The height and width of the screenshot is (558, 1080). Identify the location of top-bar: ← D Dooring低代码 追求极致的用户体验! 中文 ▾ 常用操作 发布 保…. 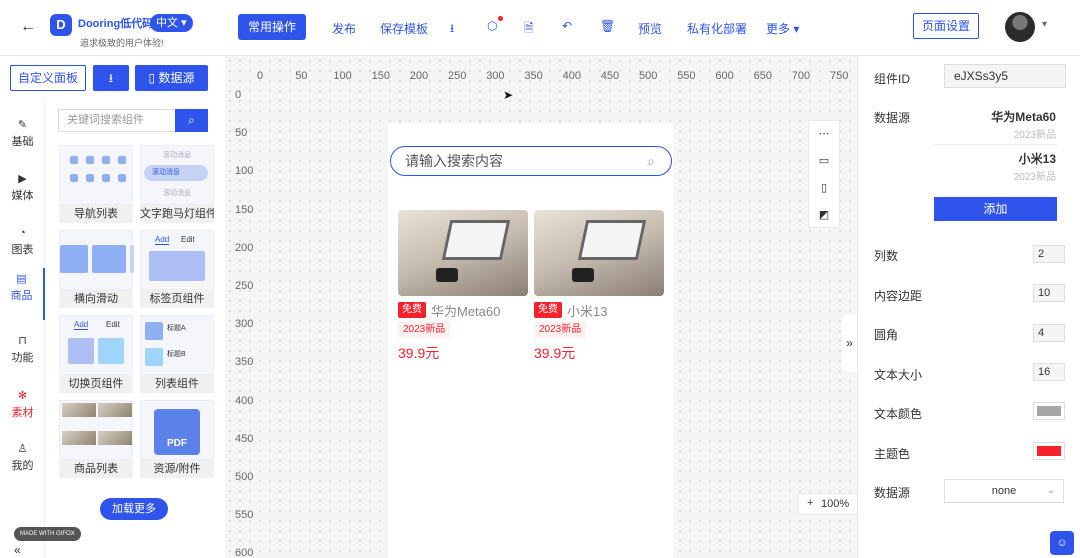
(540, 28).